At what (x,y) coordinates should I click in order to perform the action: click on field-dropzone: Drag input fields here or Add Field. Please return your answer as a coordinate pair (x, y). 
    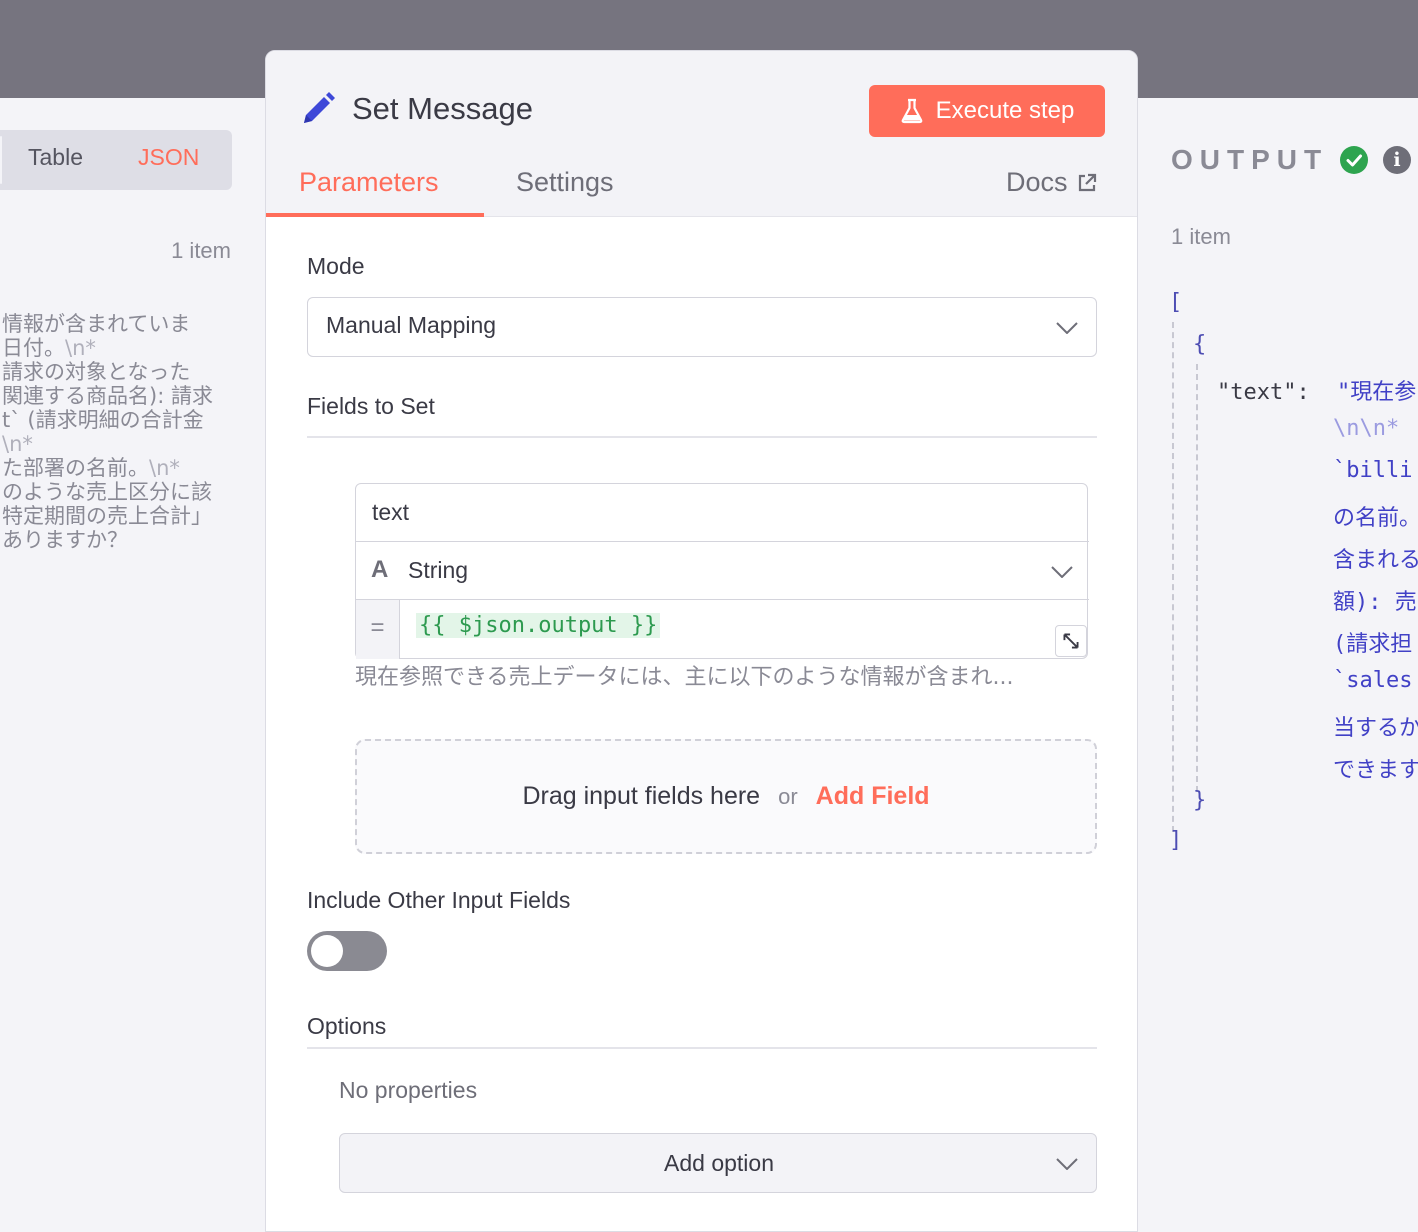
    Looking at the image, I should click on (726, 796).